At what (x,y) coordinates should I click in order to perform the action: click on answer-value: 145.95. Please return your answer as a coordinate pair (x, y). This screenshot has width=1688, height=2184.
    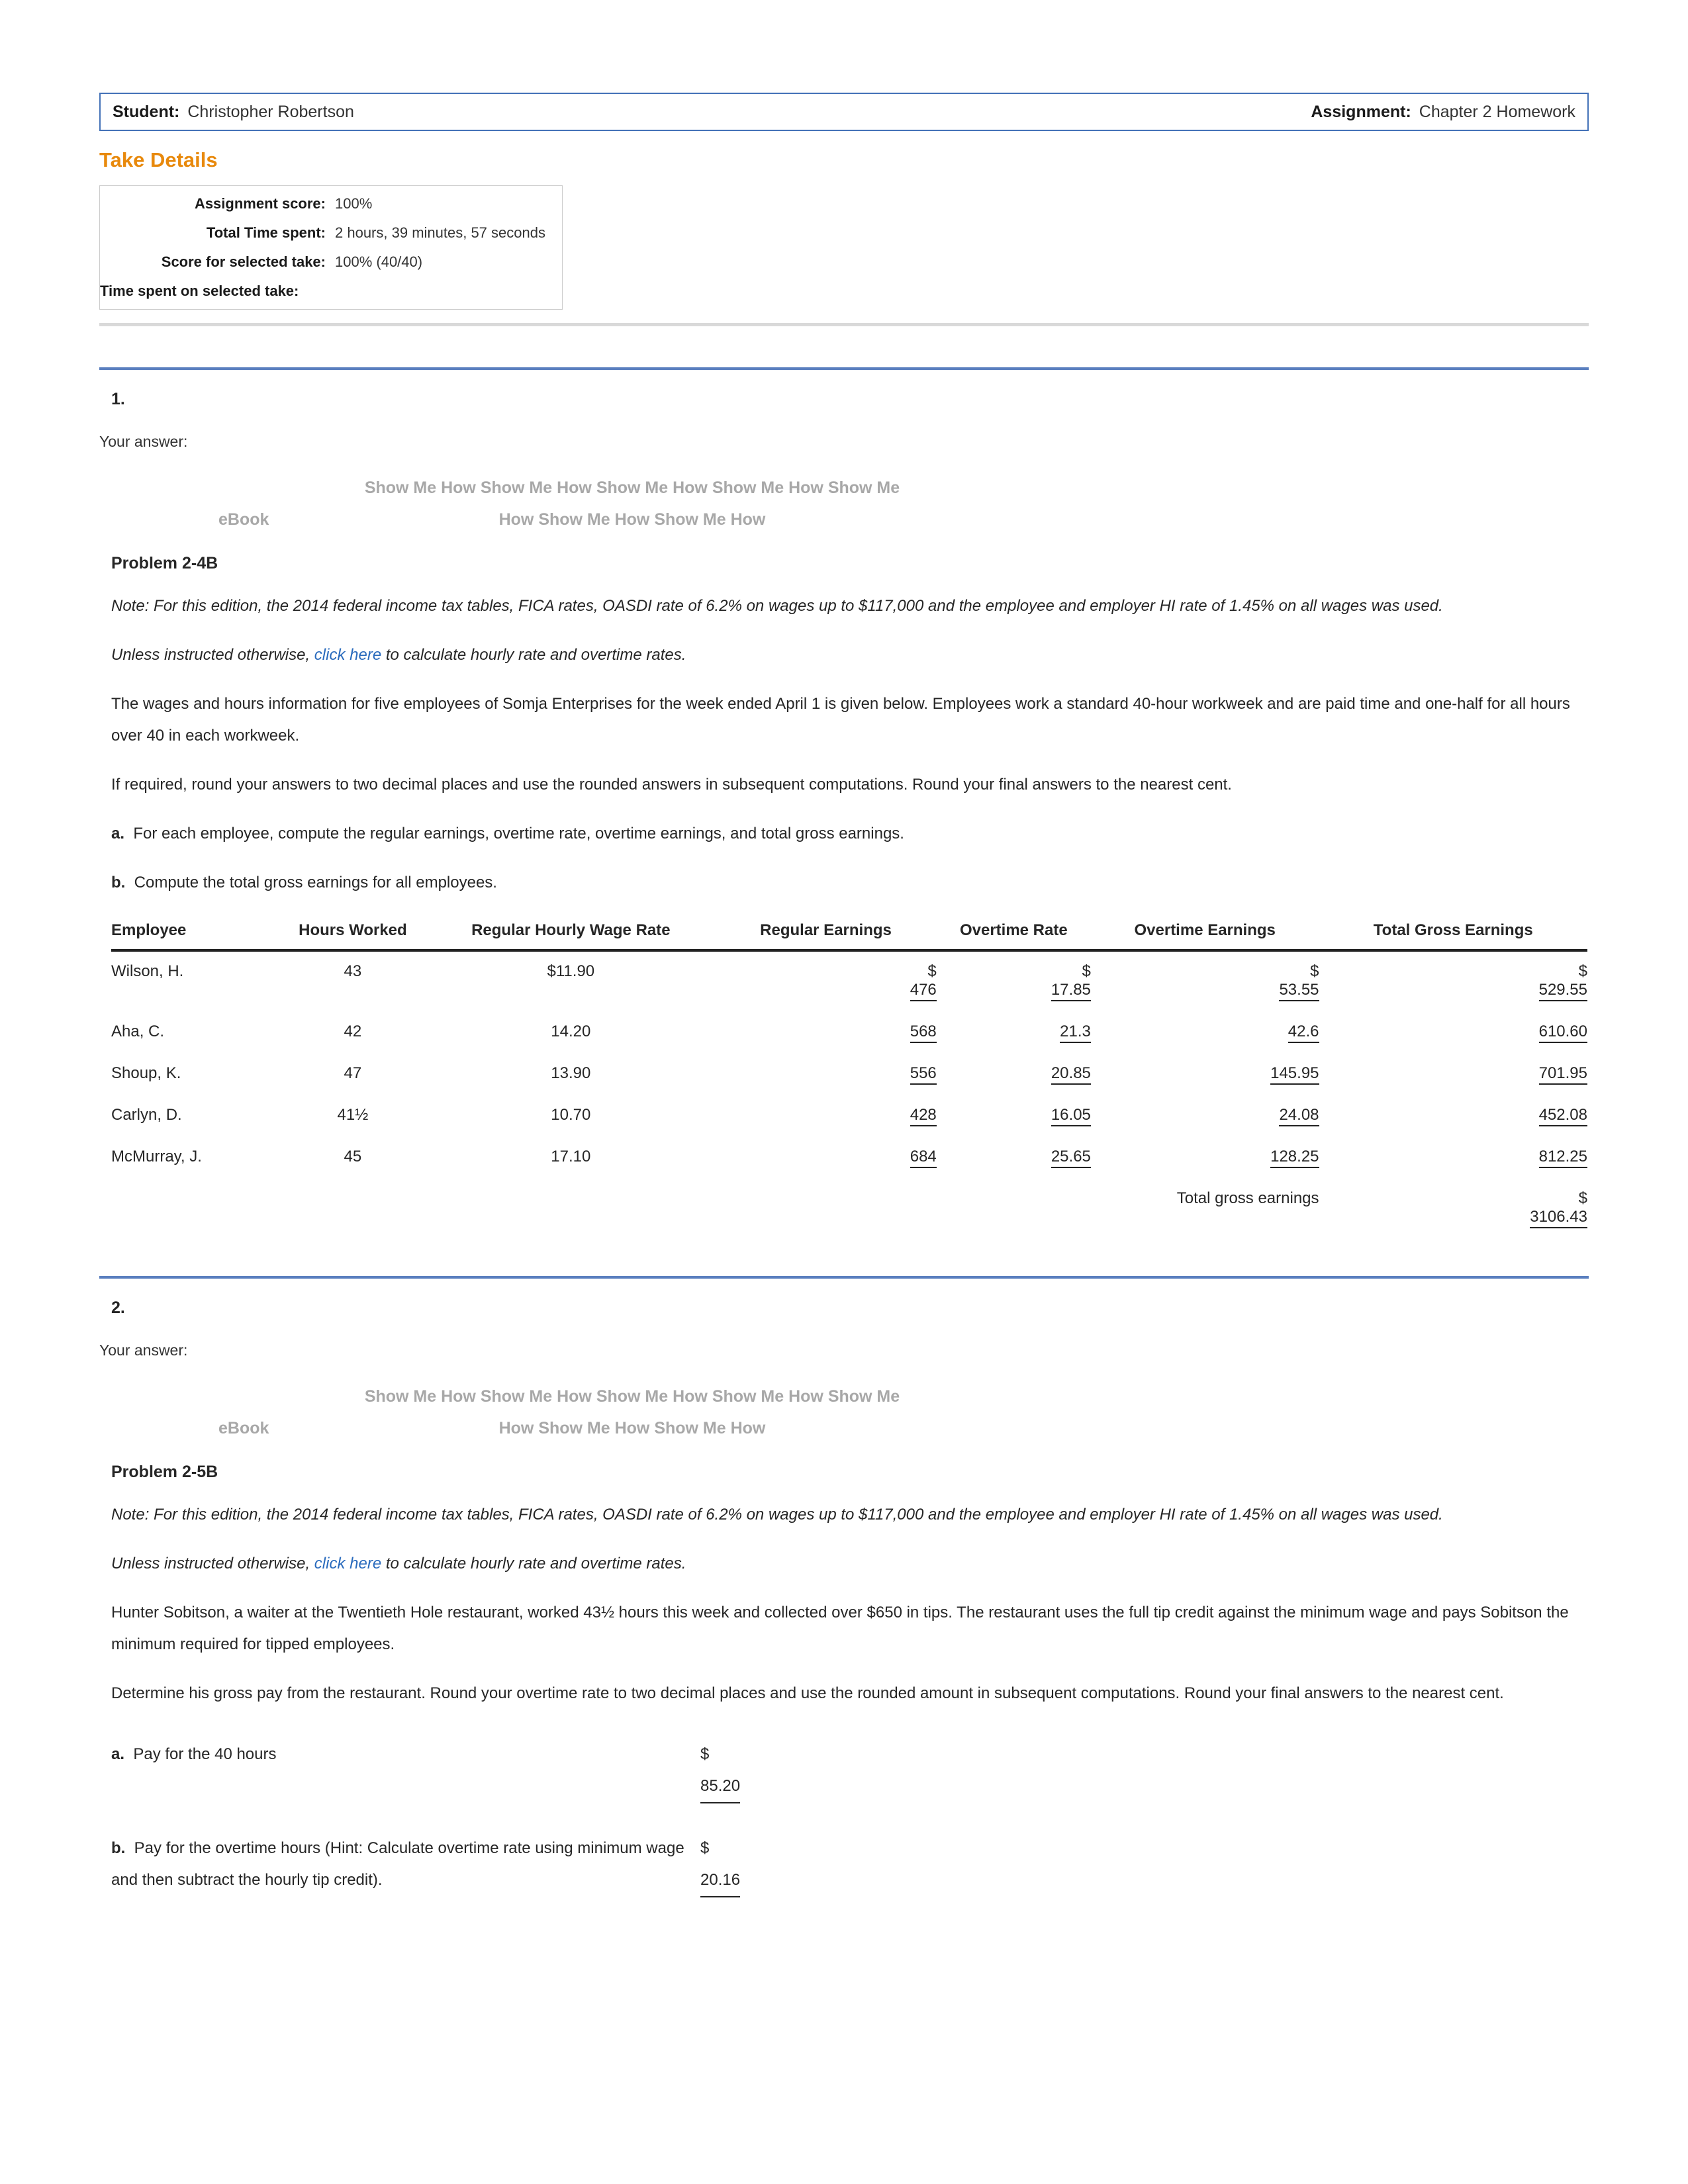
    Looking at the image, I should click on (1294, 1075).